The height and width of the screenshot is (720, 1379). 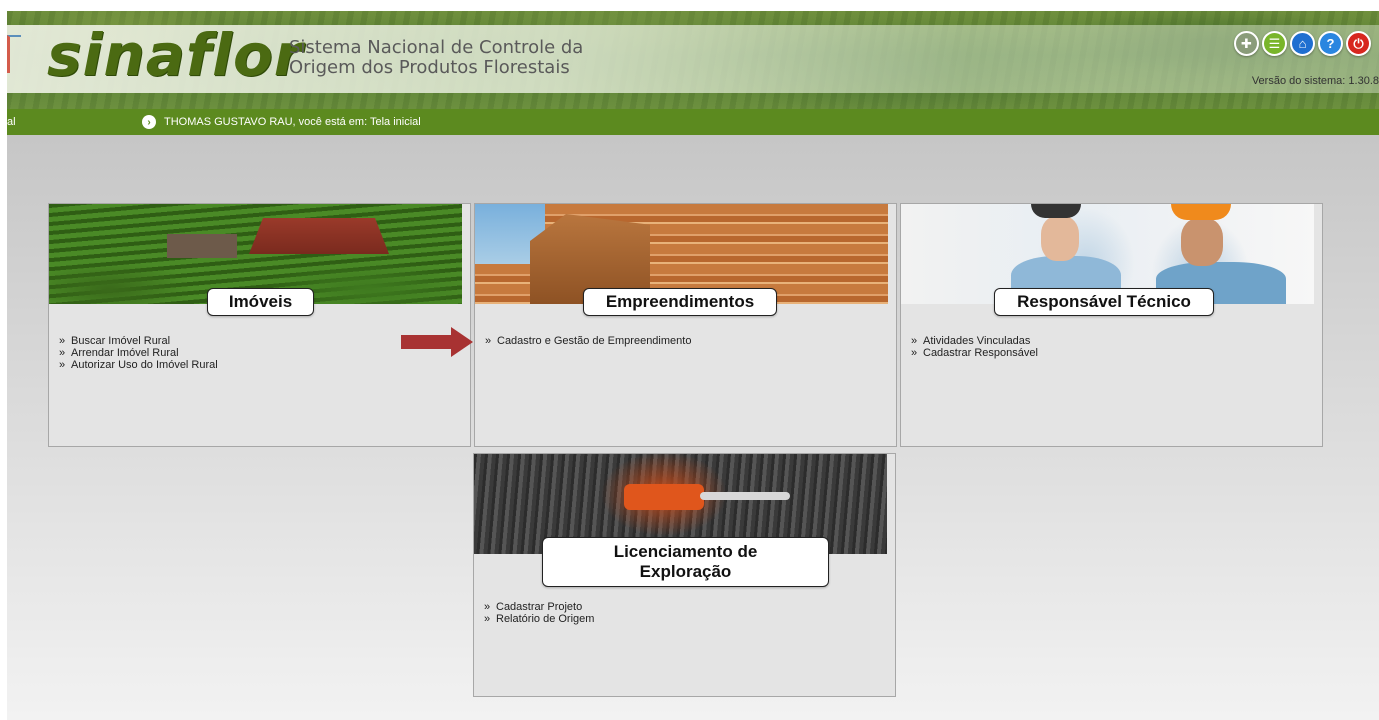 What do you see at coordinates (538, 607) in the screenshot?
I see `link-cadastrar-projeto: » Cadastrar Projeto` at bounding box center [538, 607].